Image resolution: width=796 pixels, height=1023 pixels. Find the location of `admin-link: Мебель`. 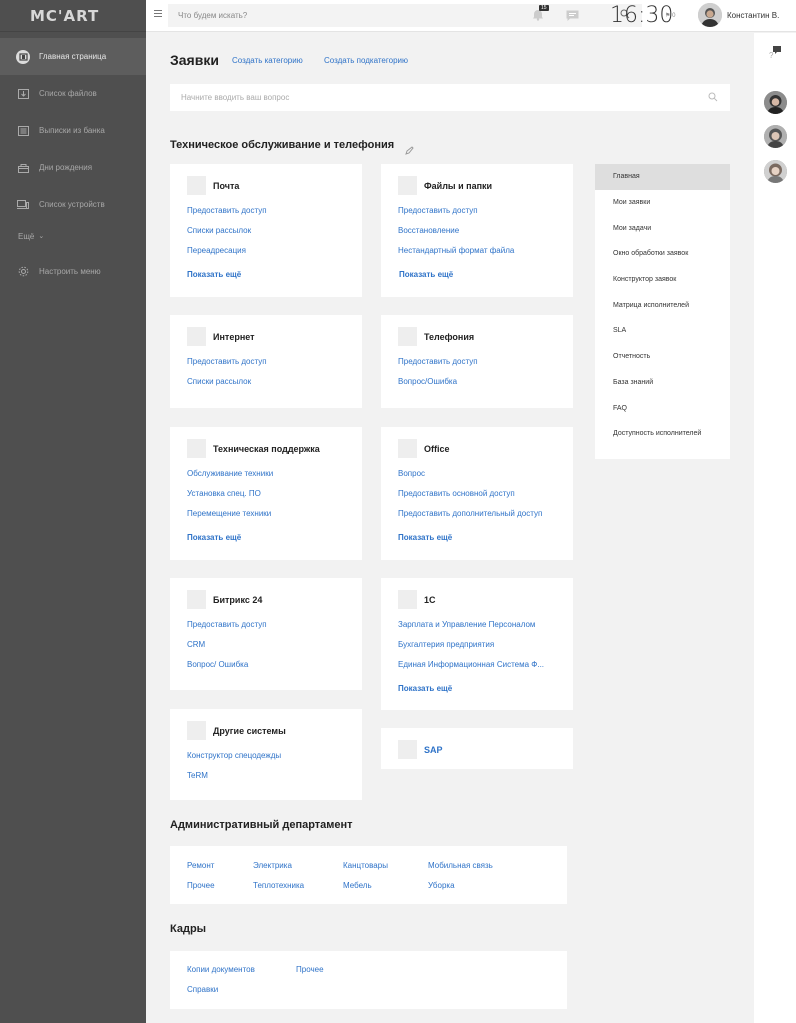

admin-link: Мебель is located at coordinates (357, 885).